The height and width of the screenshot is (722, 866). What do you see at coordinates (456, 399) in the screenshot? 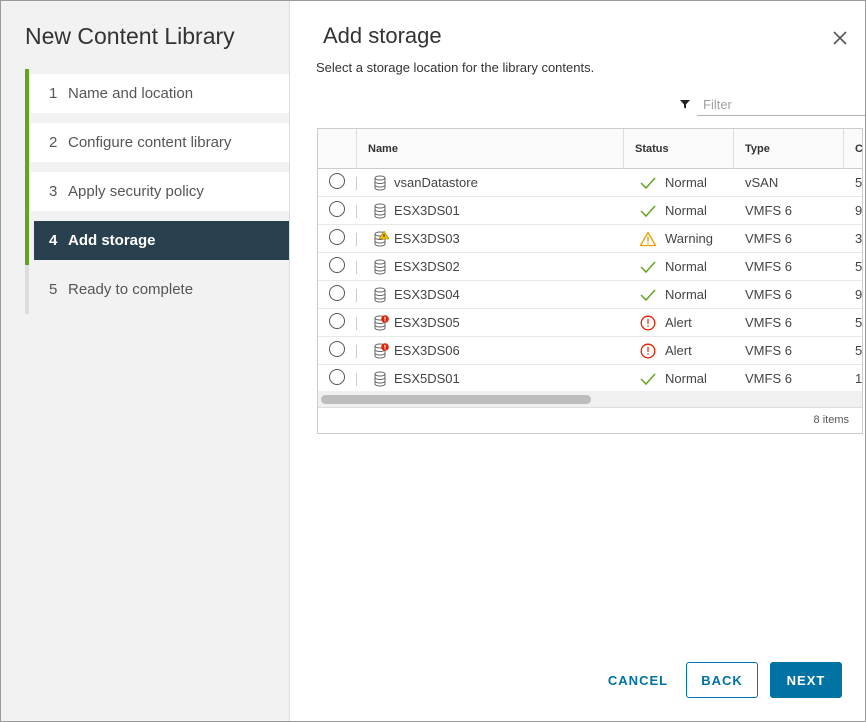
I see `scrollbar-thumb` at bounding box center [456, 399].